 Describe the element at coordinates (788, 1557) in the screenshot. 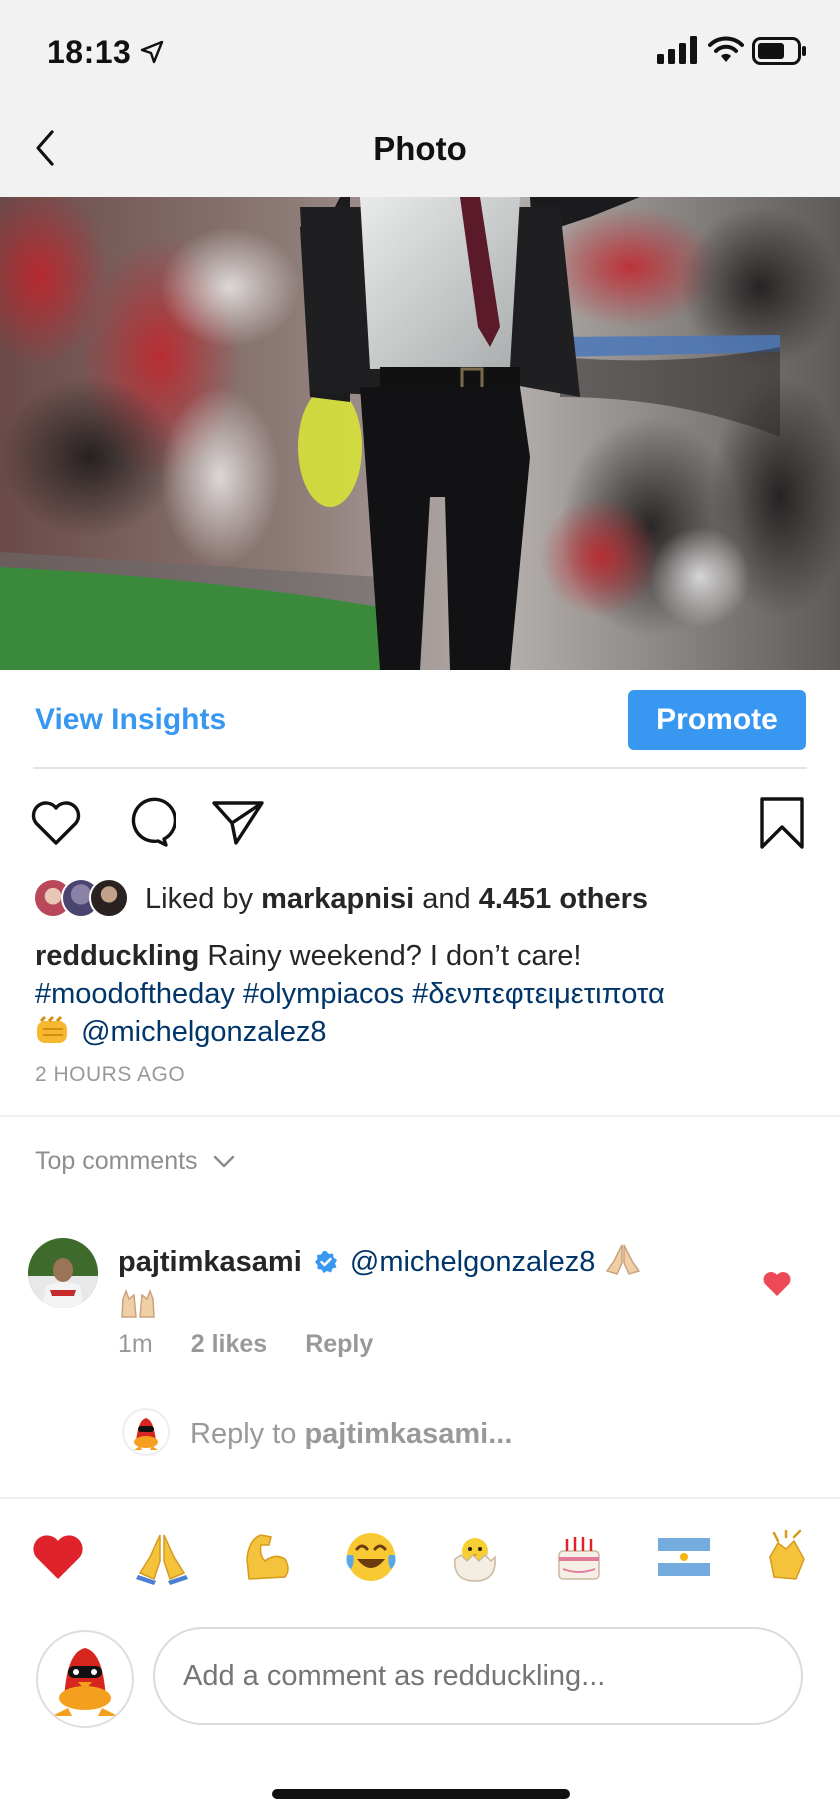

I see `clap-emoji-icon` at that location.